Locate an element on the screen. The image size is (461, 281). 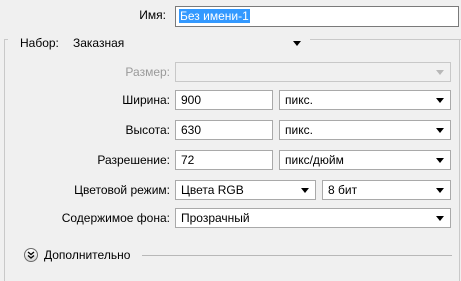
height-input-value: 630 is located at coordinates (191, 130).